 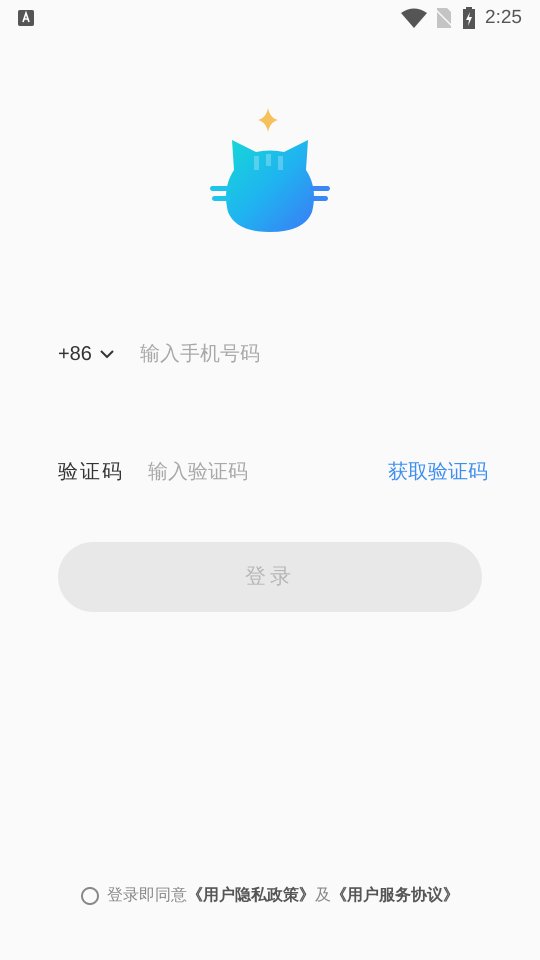 What do you see at coordinates (107, 354) in the screenshot?
I see `chevron-down-icon` at bounding box center [107, 354].